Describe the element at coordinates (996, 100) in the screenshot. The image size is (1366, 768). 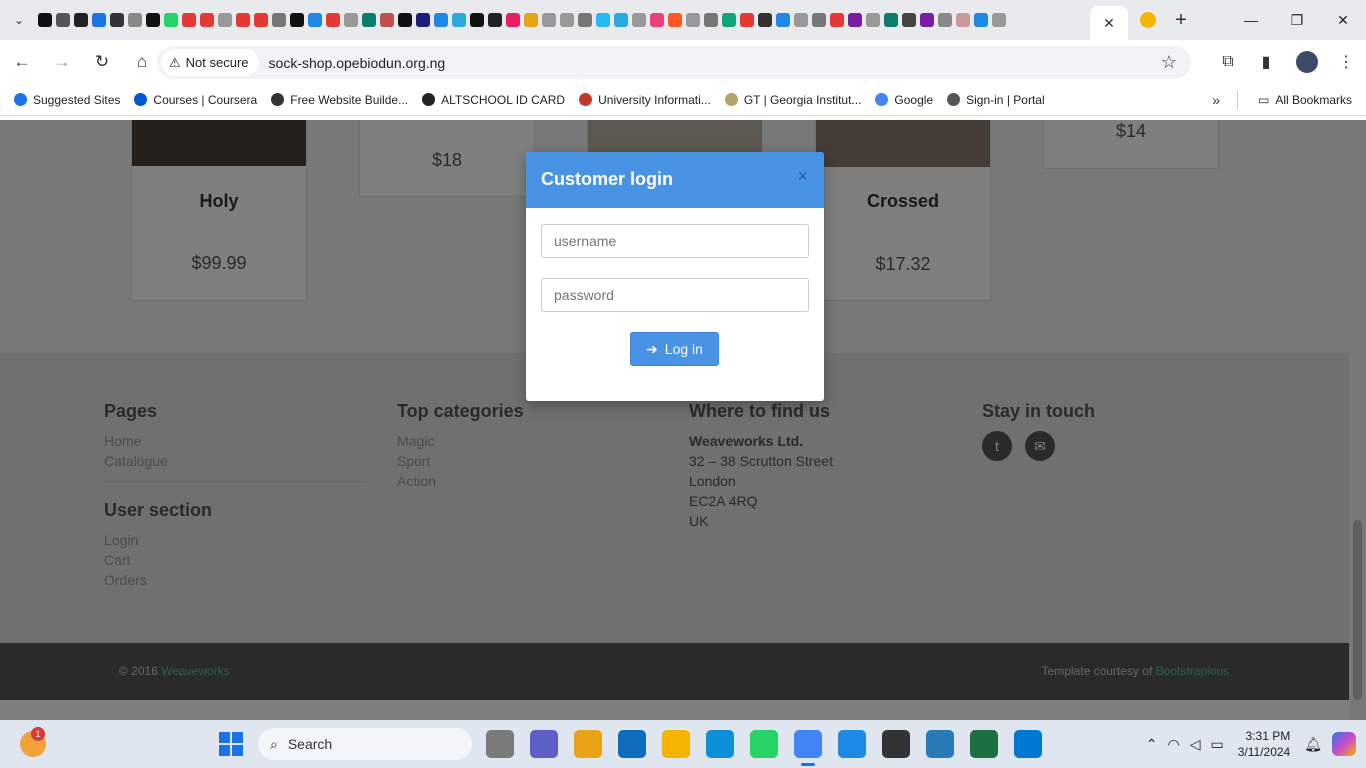
I see `bookmark-item: Sign-in | Portal` at that location.